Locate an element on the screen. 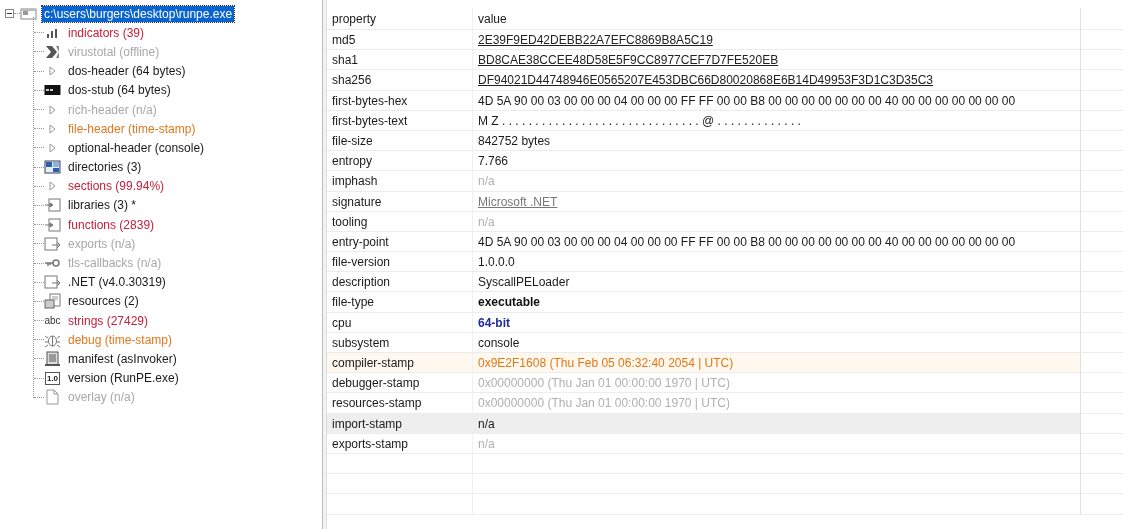 The height and width of the screenshot is (529, 1123). value-cell: Microsoft .NET is located at coordinates (776, 201).